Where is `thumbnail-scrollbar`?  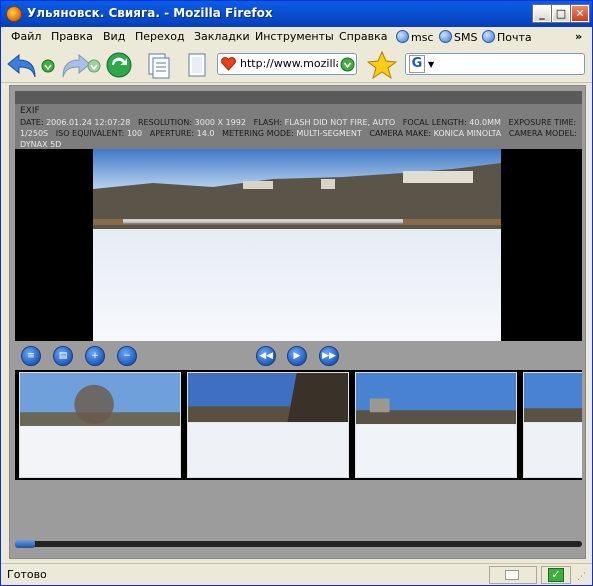 thumbnail-scrollbar is located at coordinates (298, 544).